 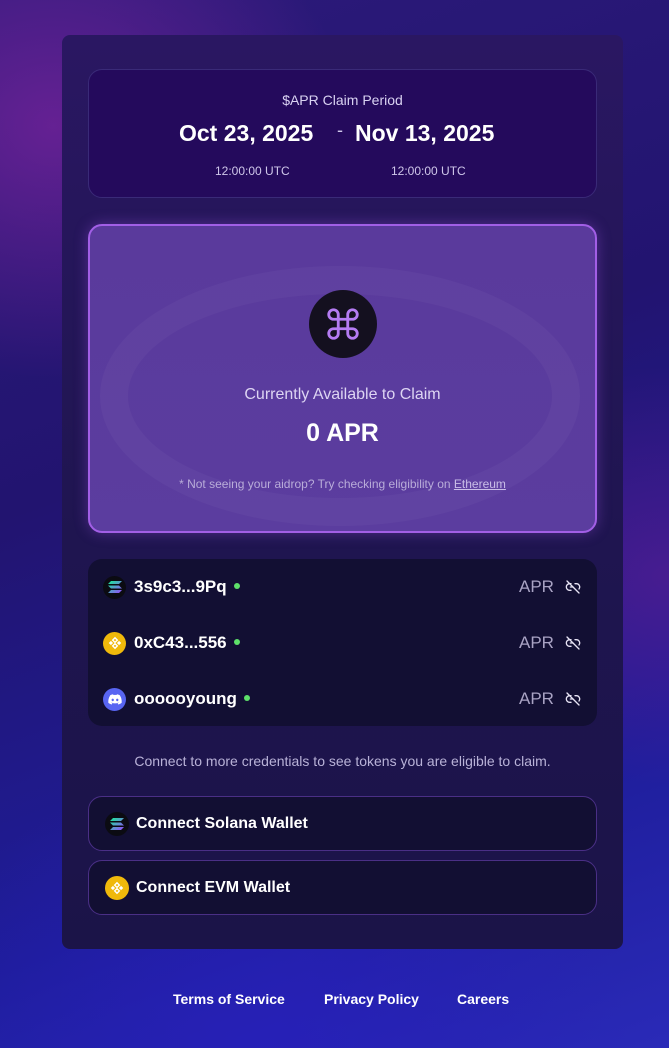 I want to click on connect-solana-wallet-button: Connect Solana Wallet, so click(x=342, y=823).